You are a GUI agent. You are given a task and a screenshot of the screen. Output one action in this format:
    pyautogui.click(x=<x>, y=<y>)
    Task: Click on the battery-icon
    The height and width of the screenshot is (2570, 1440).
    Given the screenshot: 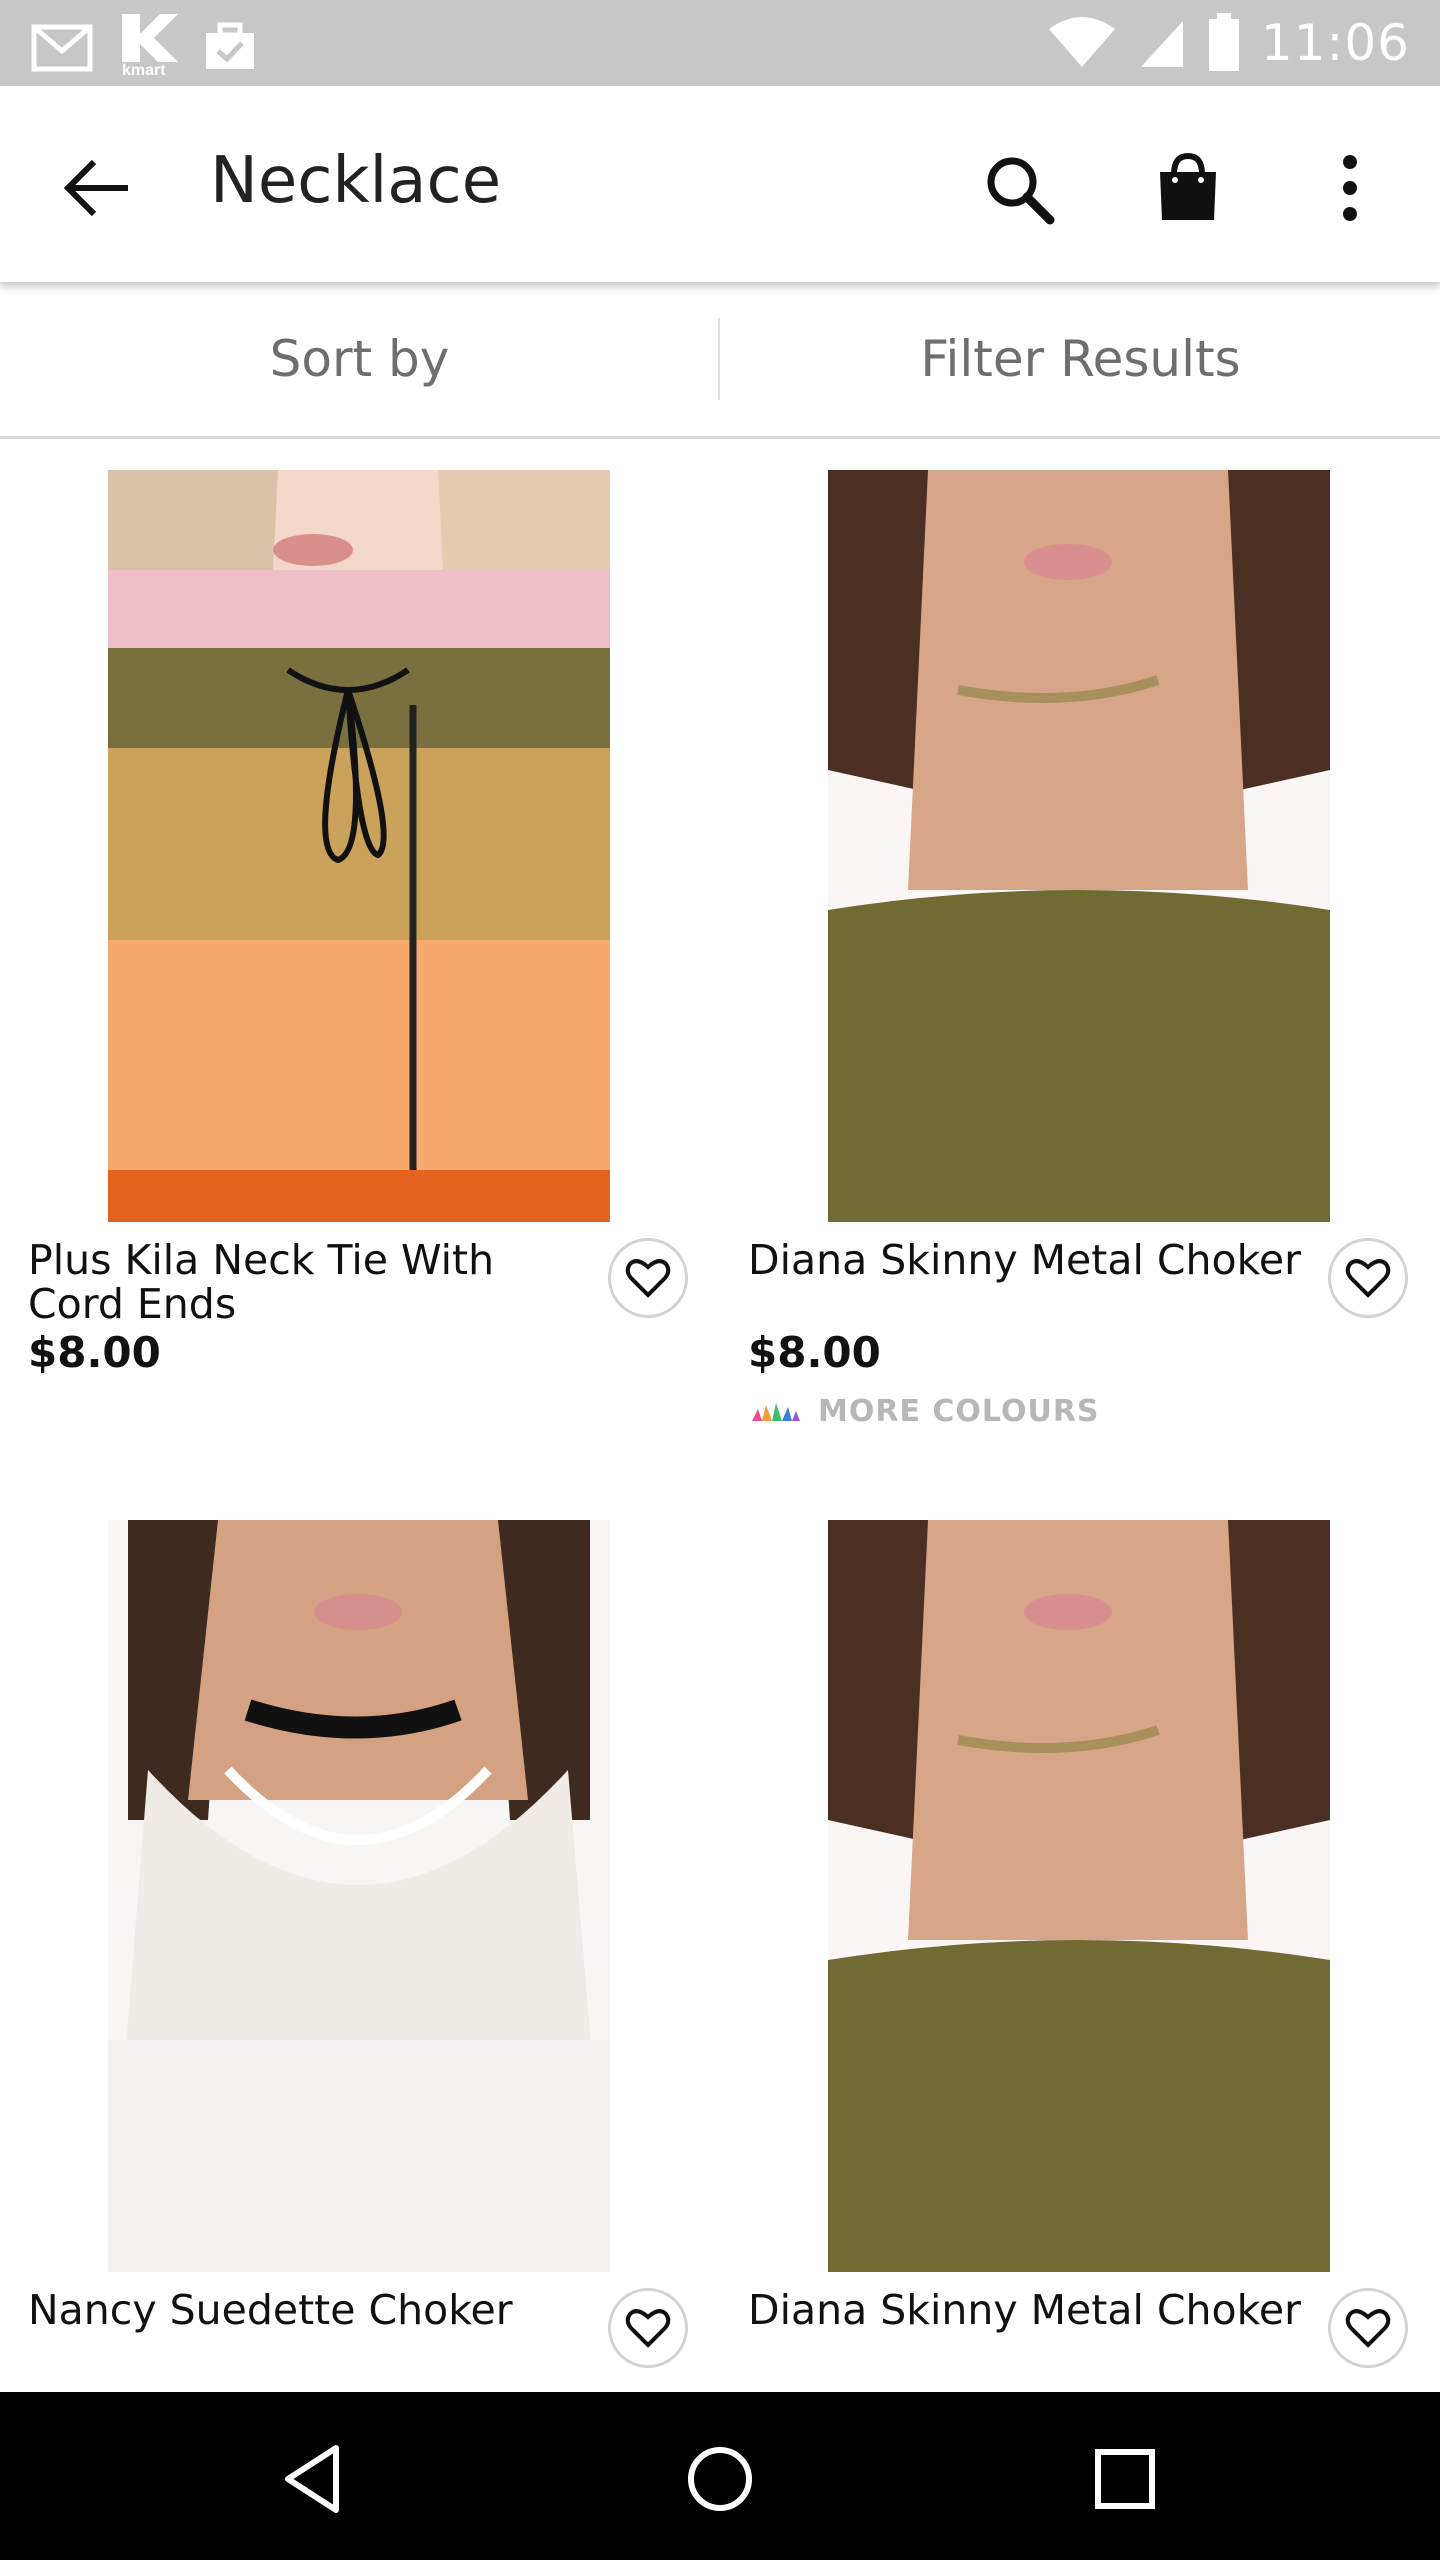 What is the action you would take?
    pyautogui.click(x=1223, y=42)
    